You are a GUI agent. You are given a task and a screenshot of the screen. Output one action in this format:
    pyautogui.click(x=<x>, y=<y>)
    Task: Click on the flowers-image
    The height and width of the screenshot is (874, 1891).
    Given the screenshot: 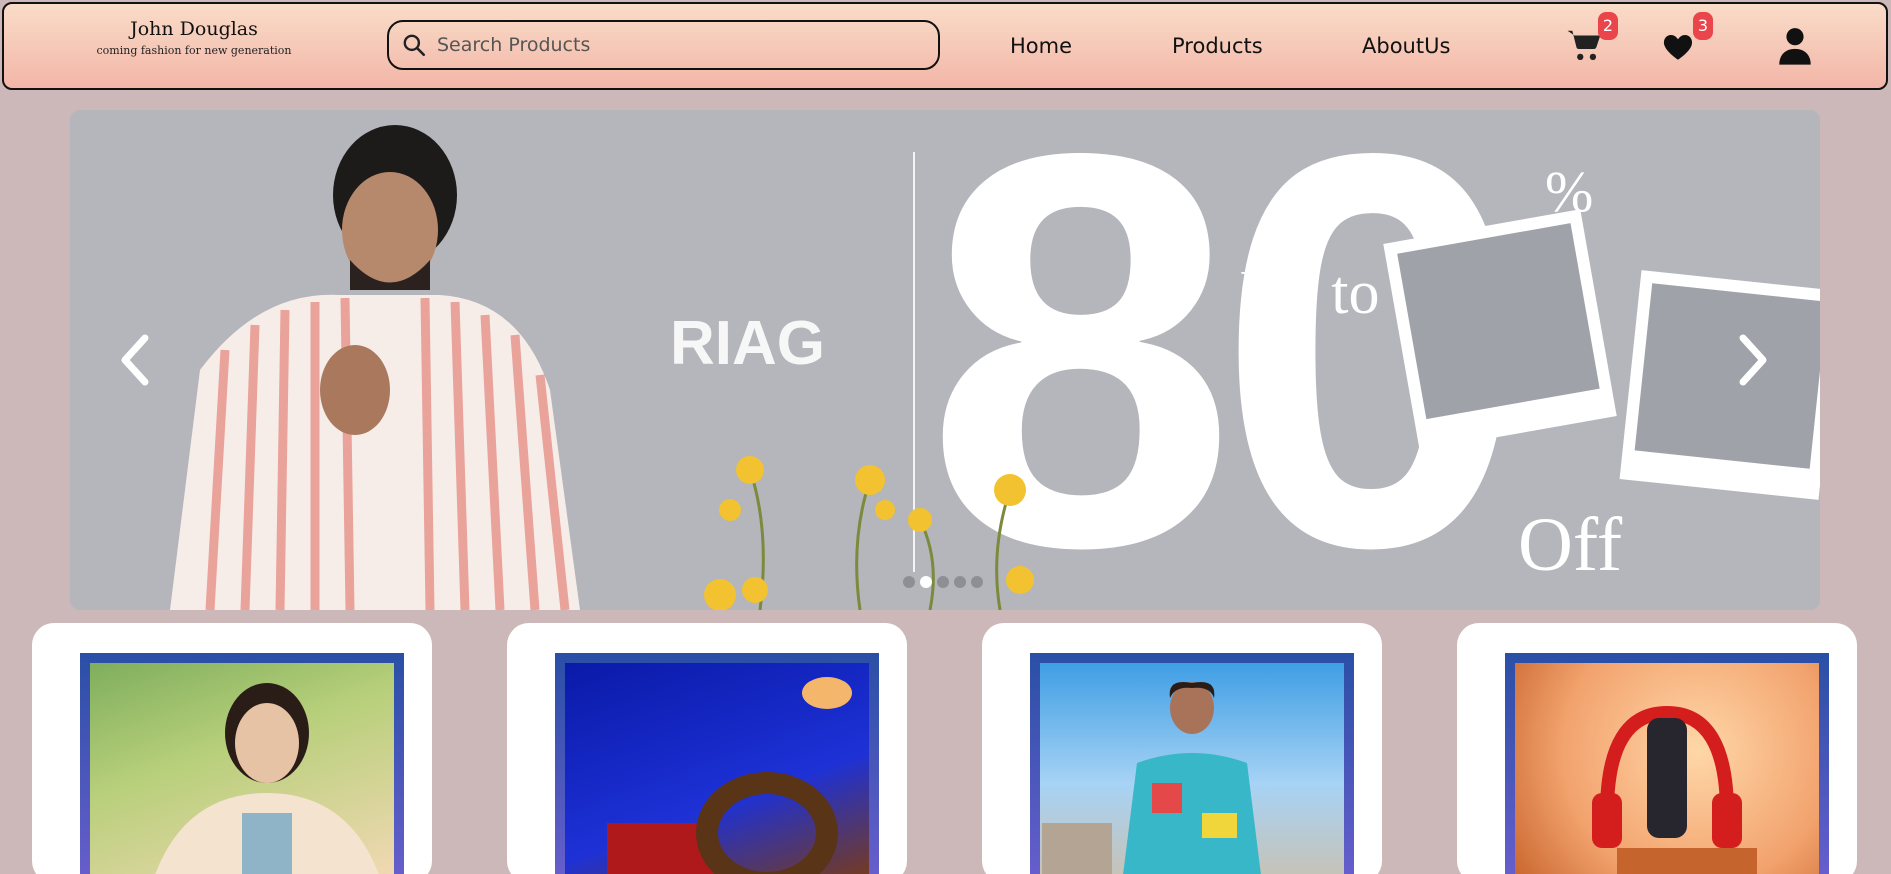 What is the action you would take?
    pyautogui.click(x=869, y=533)
    